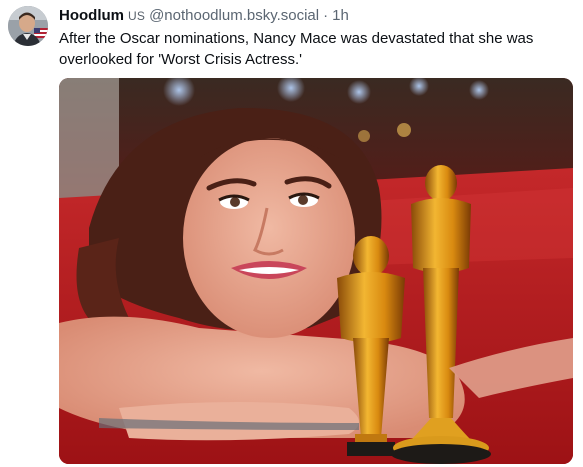 The image size is (583, 467). I want to click on author-handle: @nothoodlum.bsky.social, so click(234, 16).